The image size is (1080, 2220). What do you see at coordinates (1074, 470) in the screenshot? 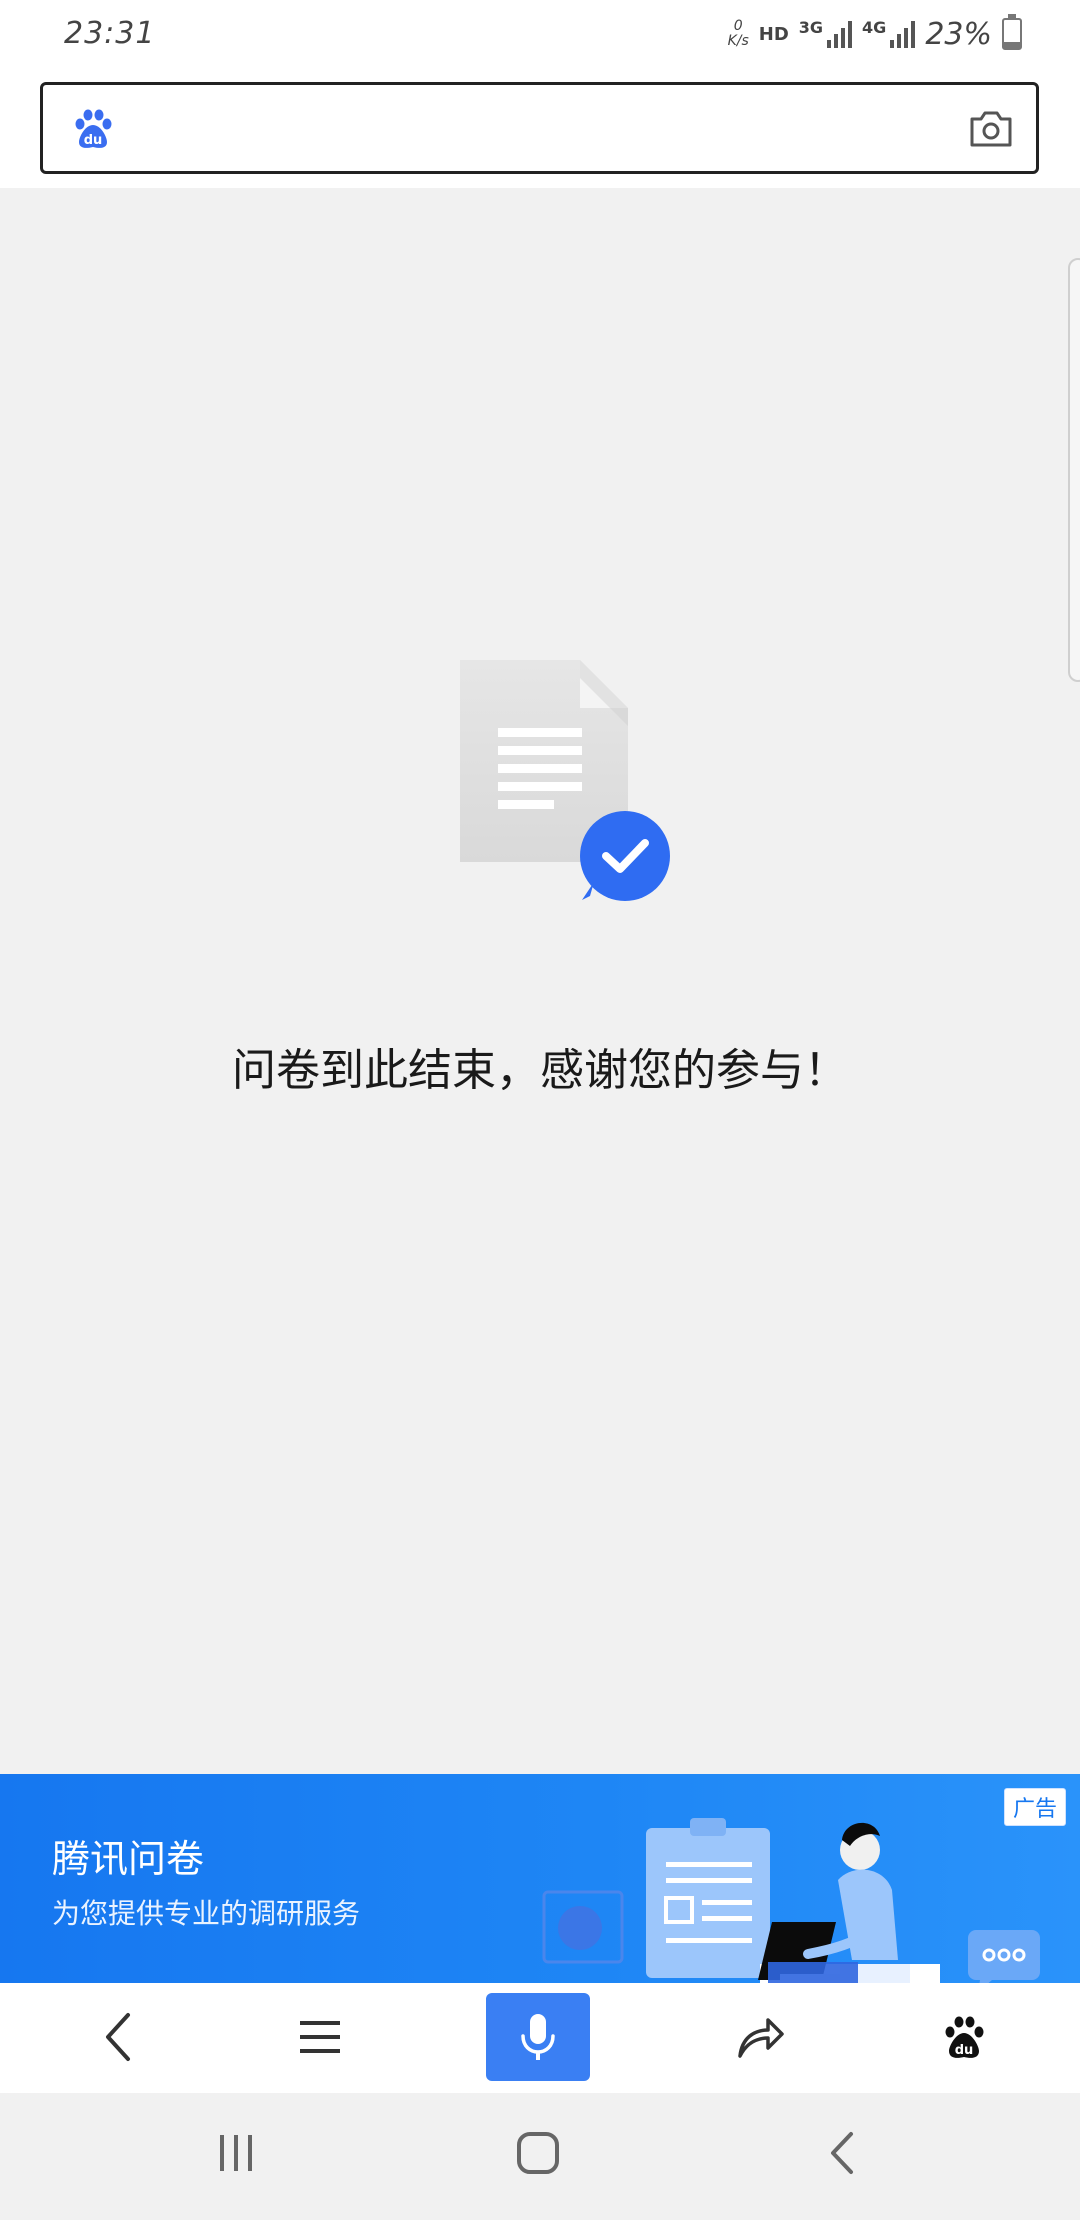
I see `side-panel-handle` at bounding box center [1074, 470].